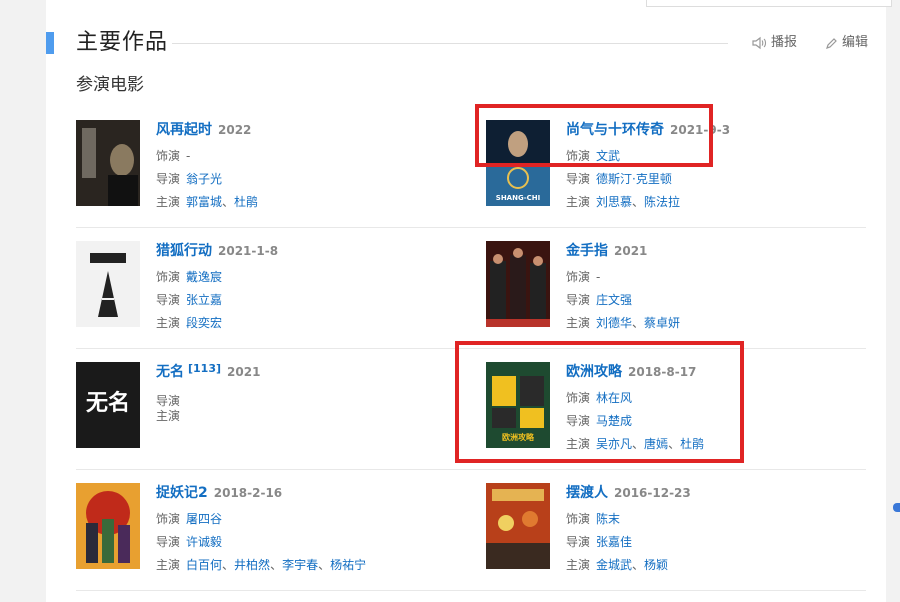 The width and height of the screenshot is (900, 602). I want to click on director-link: 马楚成, so click(614, 421).